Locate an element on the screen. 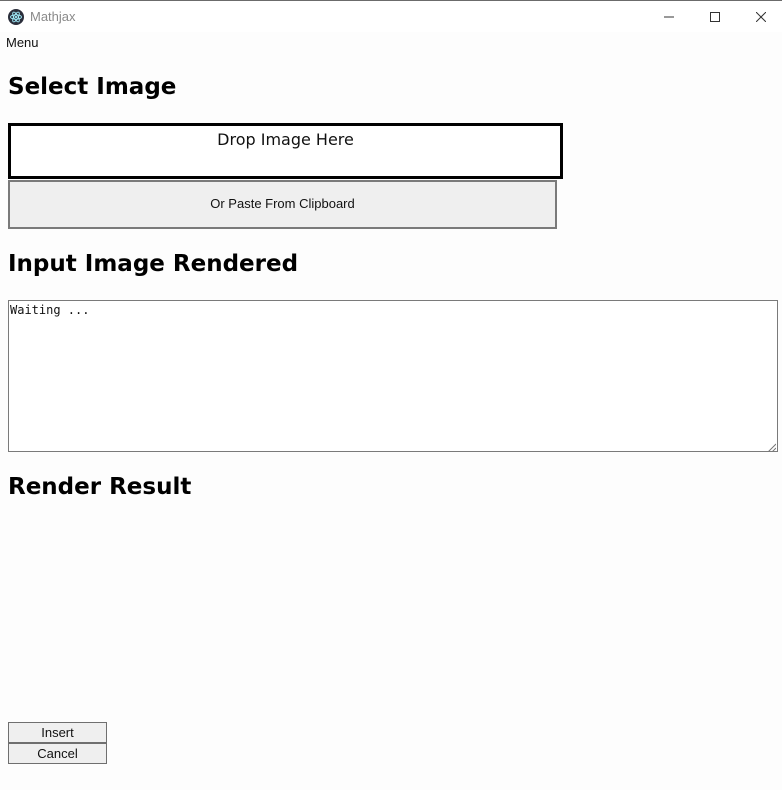 The image size is (782, 790). image-drop-zone: Drop Image Here is located at coordinates (285, 151).